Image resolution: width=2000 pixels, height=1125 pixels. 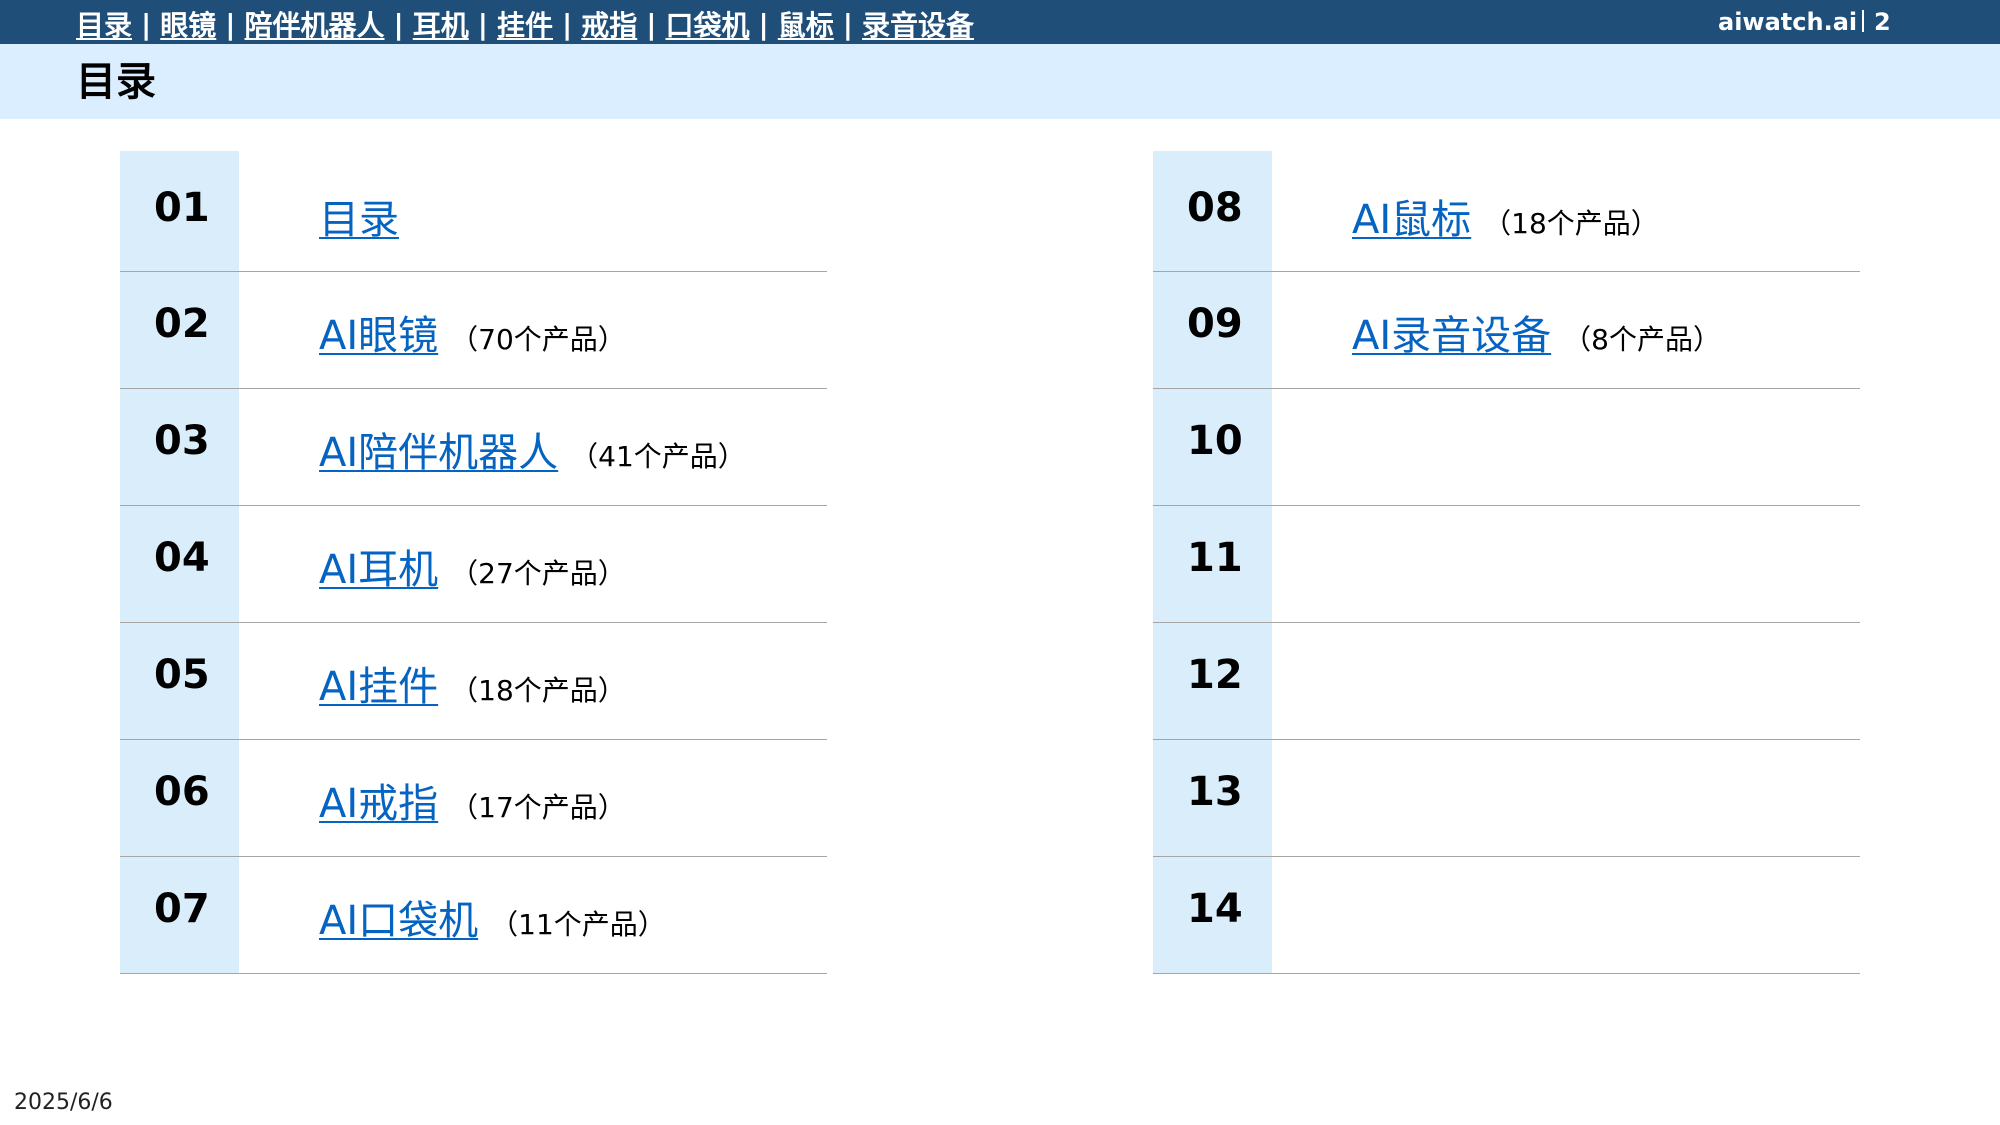 What do you see at coordinates (378, 687) in the screenshot?
I see `toc-link-pendant: AI挂件` at bounding box center [378, 687].